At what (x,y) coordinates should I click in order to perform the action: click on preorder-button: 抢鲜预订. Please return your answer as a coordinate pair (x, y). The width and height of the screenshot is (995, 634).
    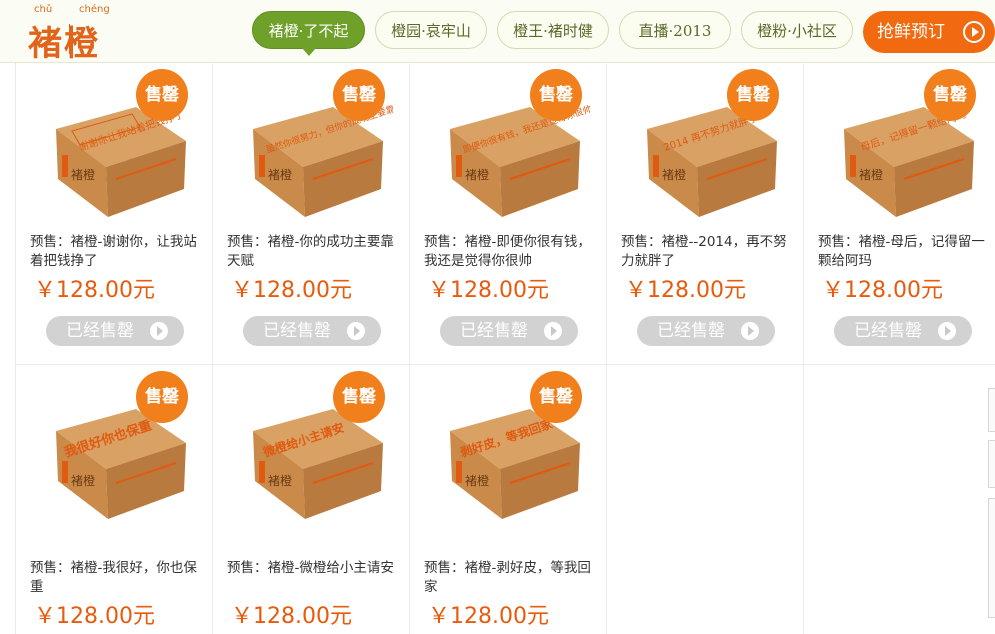
    Looking at the image, I should click on (929, 32).